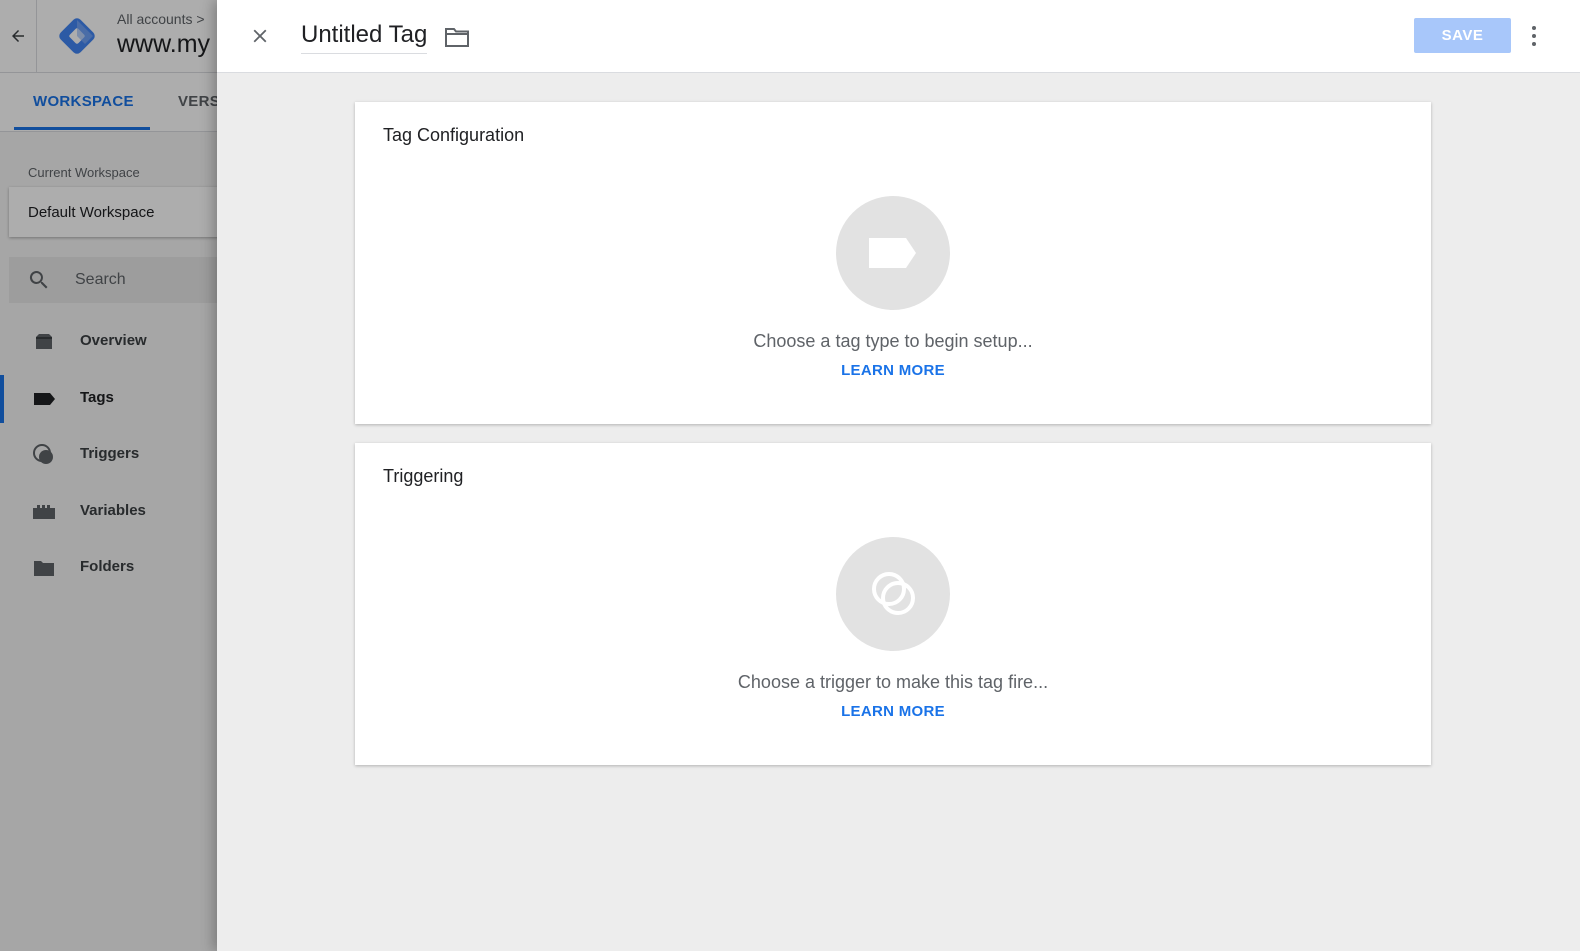 This screenshot has width=1580, height=951. I want to click on choose-trigger-button, so click(893, 594).